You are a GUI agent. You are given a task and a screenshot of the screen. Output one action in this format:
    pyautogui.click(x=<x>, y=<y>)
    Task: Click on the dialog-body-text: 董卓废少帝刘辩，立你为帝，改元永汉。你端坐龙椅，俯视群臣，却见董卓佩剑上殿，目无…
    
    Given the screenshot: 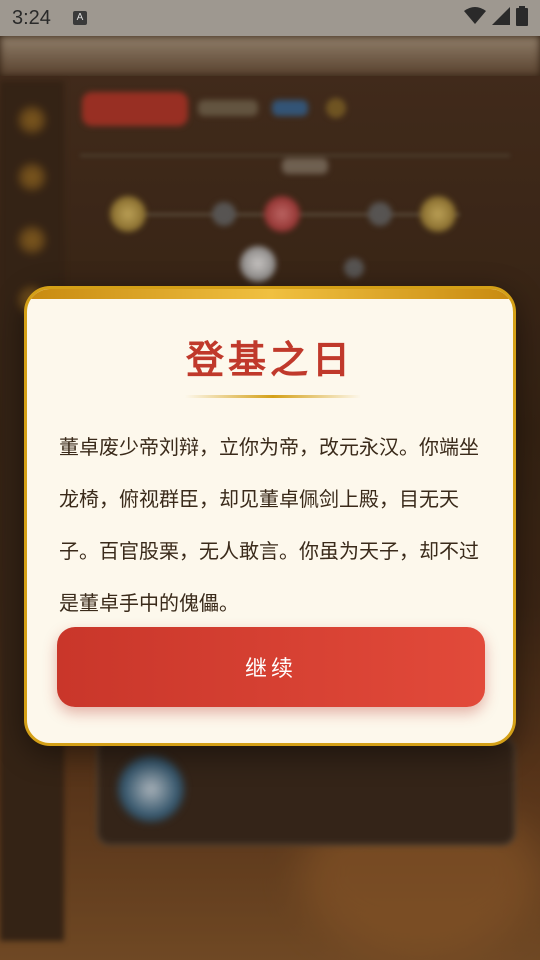 What is the action you would take?
    pyautogui.click(x=269, y=525)
    